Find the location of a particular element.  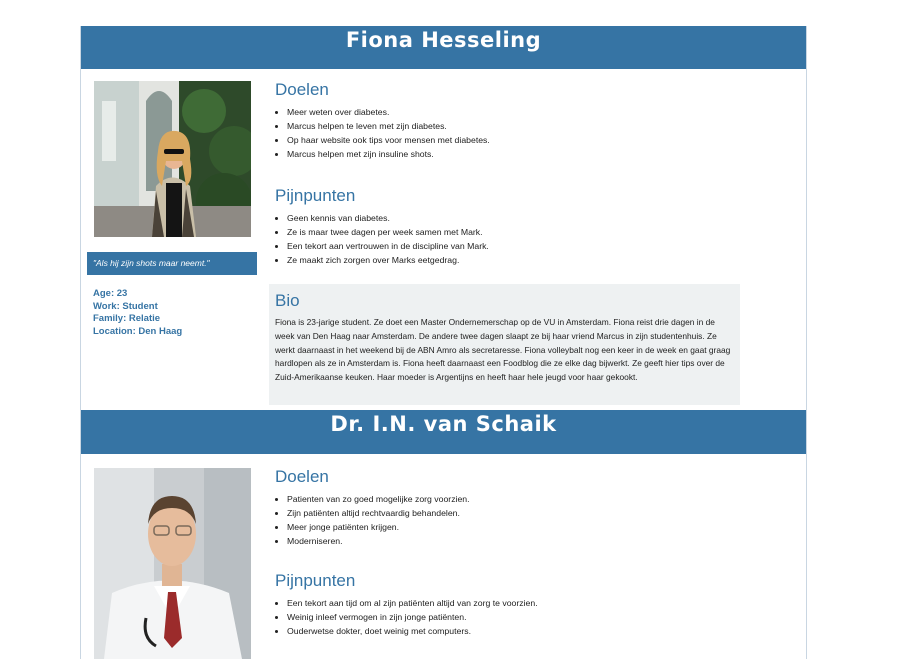

persona-header: Fiona Hesseling is located at coordinates (443, 47).